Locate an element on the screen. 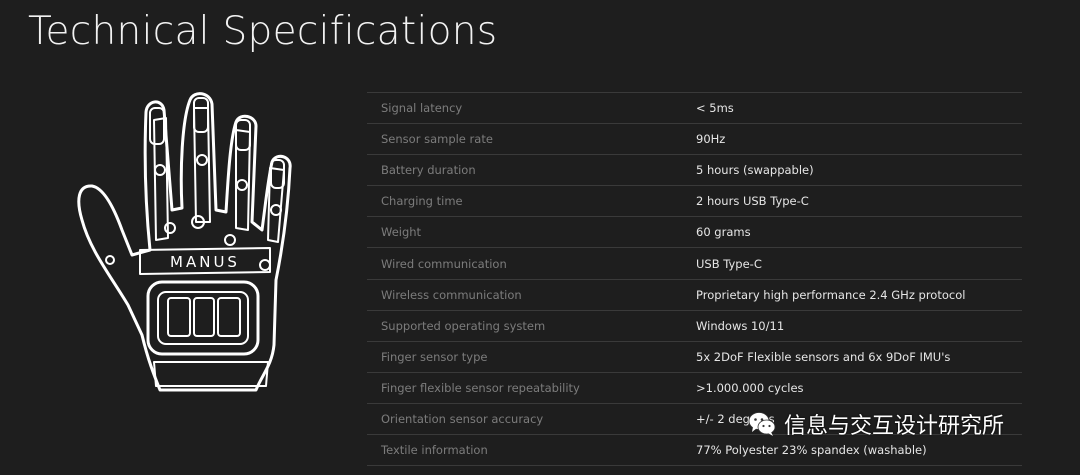 The height and width of the screenshot is (475, 1080). spec-label: Textile information is located at coordinates (434, 450).